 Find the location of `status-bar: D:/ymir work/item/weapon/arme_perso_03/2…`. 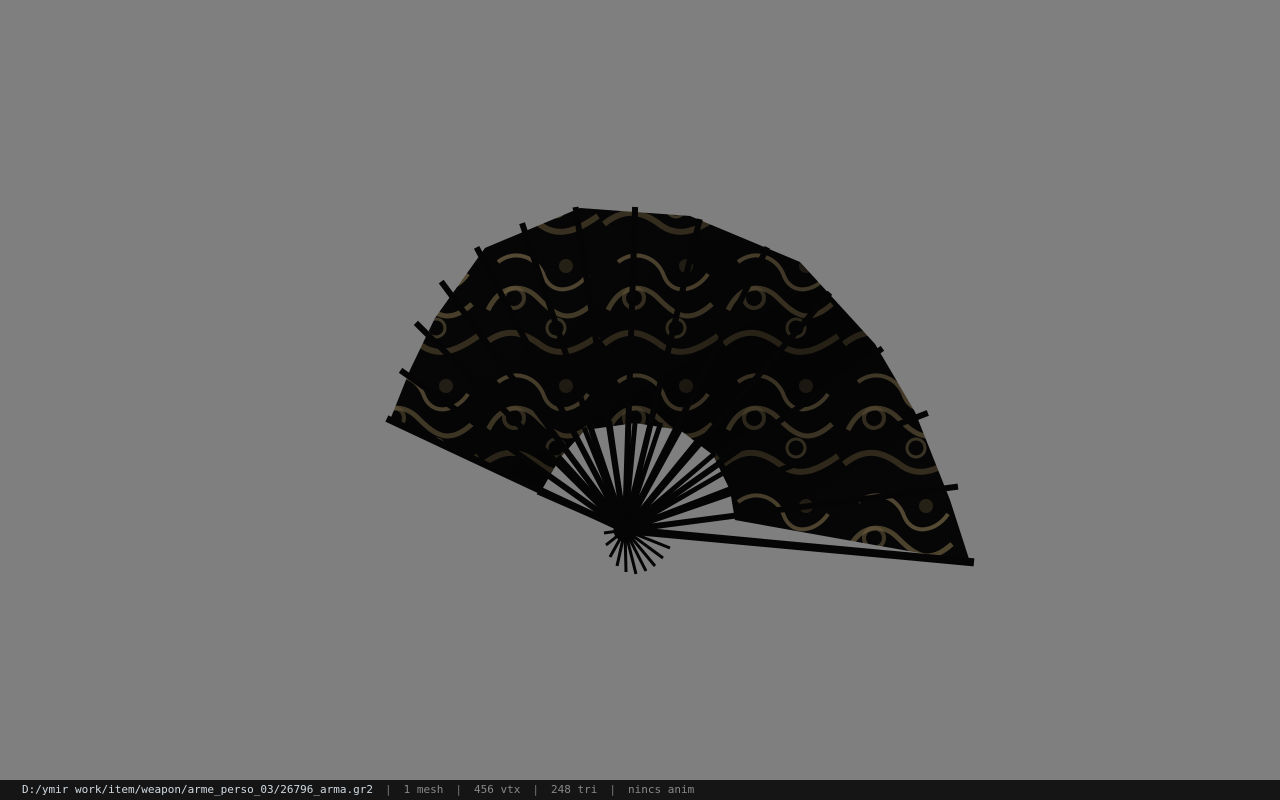

status-bar: D:/ymir work/item/weapon/arme_perso_03/2… is located at coordinates (640, 790).